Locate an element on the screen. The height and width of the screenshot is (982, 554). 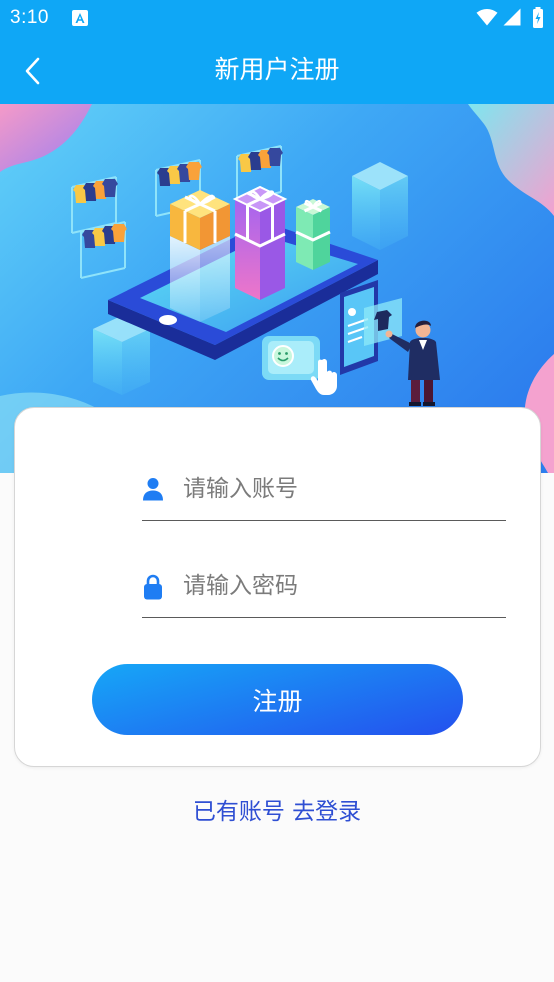
page-title: 新用户注册 is located at coordinates (277, 69).